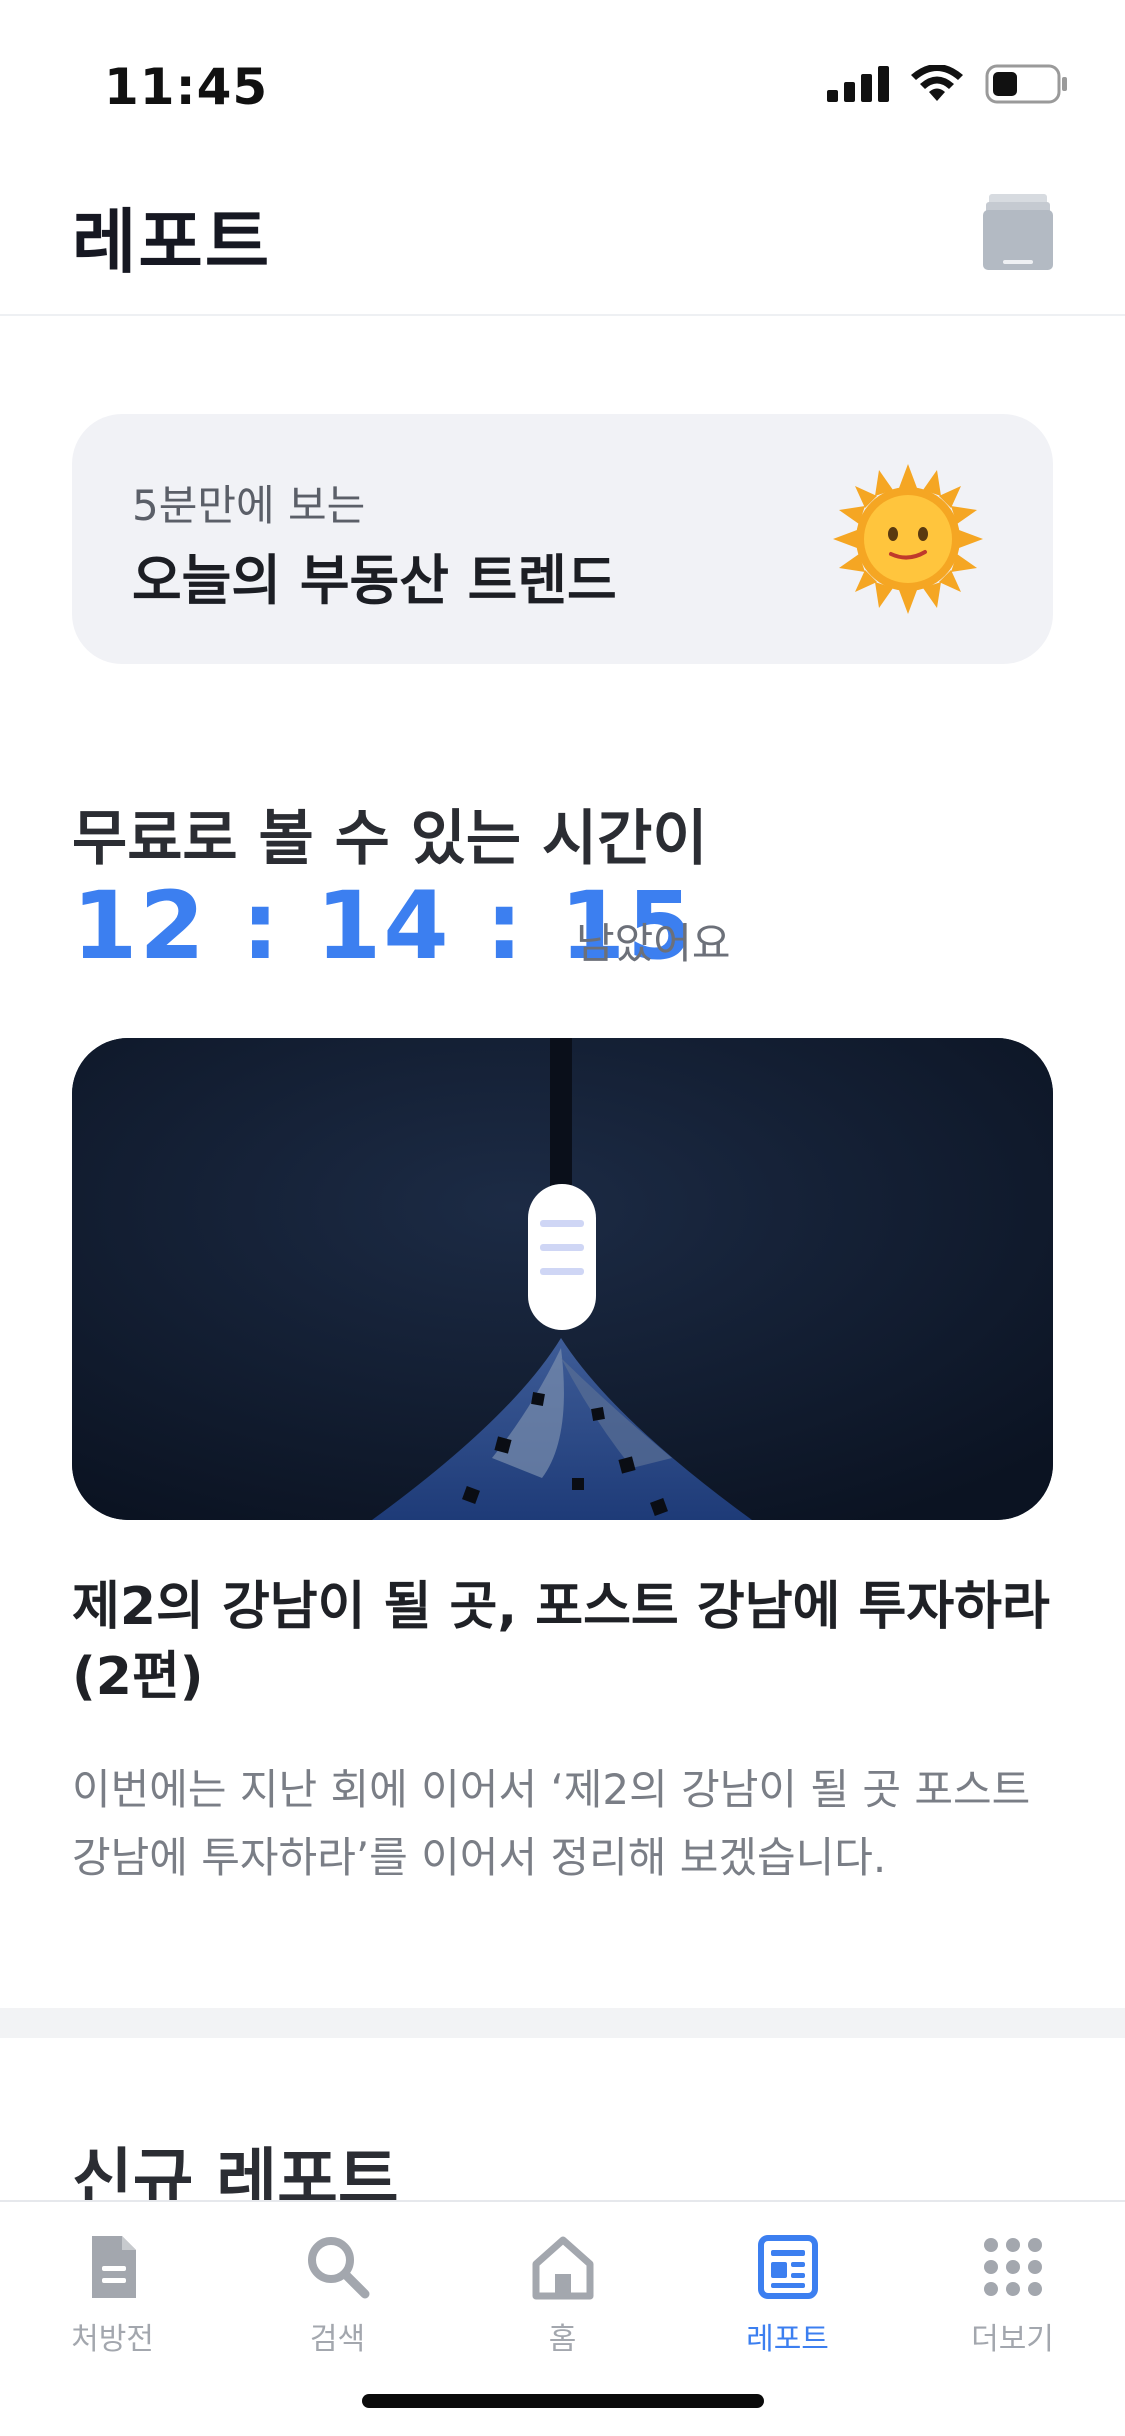 This screenshot has height=2436, width=1125. What do you see at coordinates (338, 2268) in the screenshot?
I see `search-icon` at bounding box center [338, 2268].